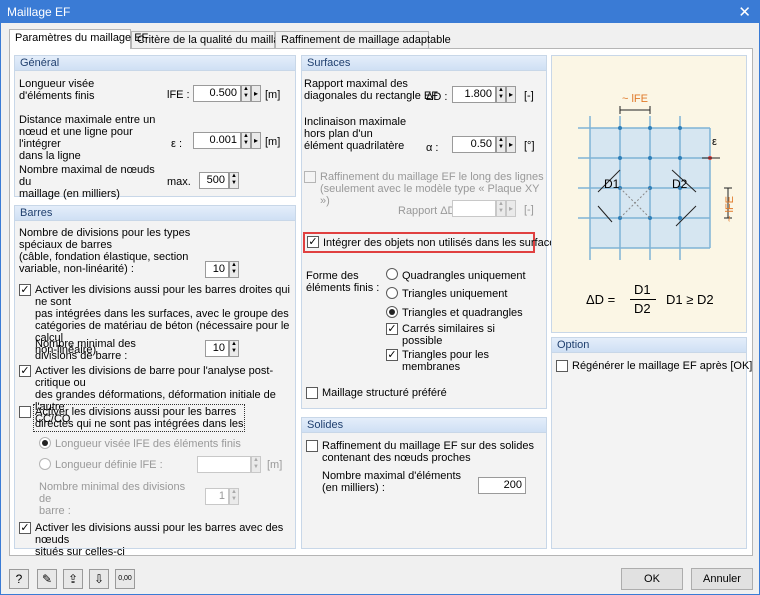  Describe the element at coordinates (273, 142) in the screenshot. I see `max-distance-unit: [m]` at that location.